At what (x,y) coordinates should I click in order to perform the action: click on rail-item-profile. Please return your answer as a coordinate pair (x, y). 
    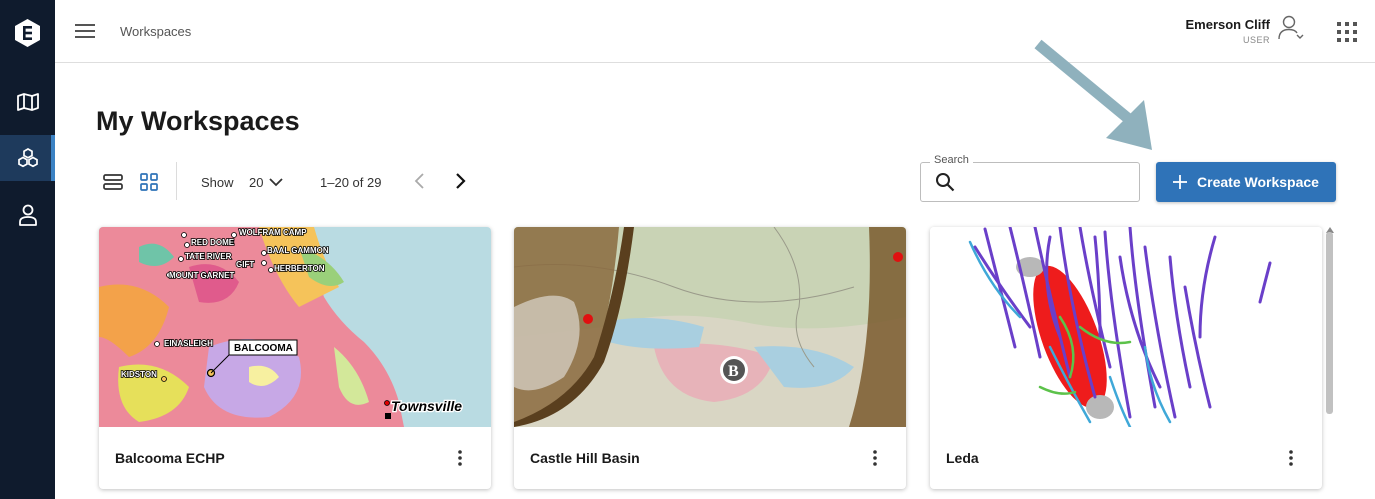
    Looking at the image, I should click on (27, 215).